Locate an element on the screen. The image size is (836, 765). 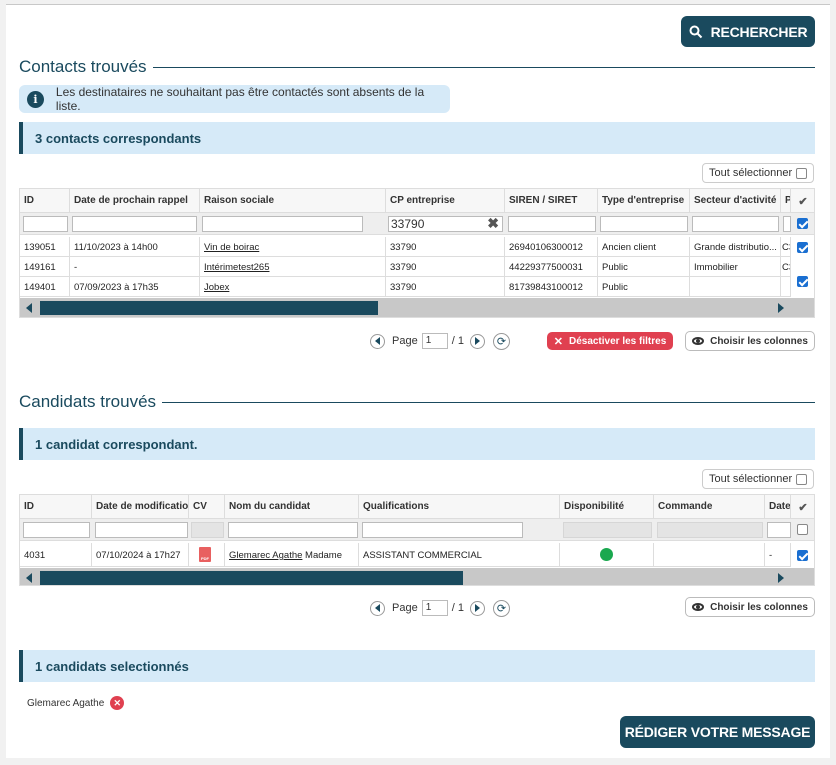
filter-siren-input is located at coordinates (552, 224).